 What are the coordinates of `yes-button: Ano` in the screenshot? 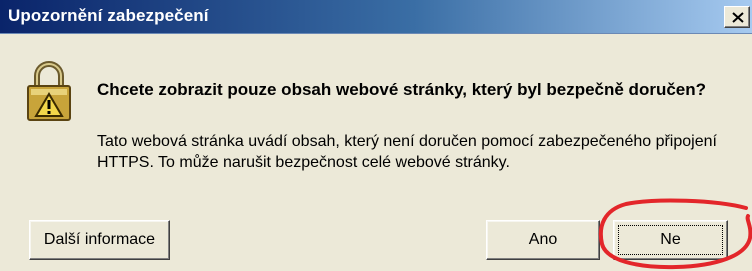 It's located at (543, 240).